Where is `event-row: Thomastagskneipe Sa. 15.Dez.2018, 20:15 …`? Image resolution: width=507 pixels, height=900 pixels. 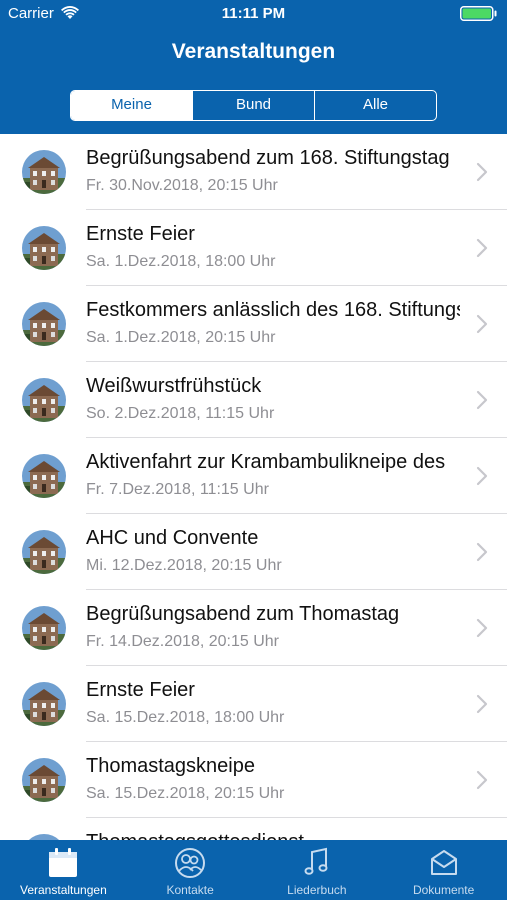 event-row: Thomastagskneipe Sa. 15.Dez.2018, 20:15 … is located at coordinates (253, 780).